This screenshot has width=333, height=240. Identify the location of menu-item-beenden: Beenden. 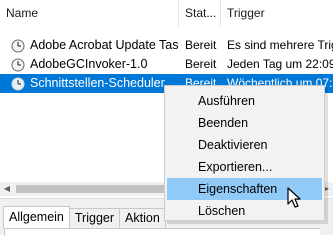
(244, 123).